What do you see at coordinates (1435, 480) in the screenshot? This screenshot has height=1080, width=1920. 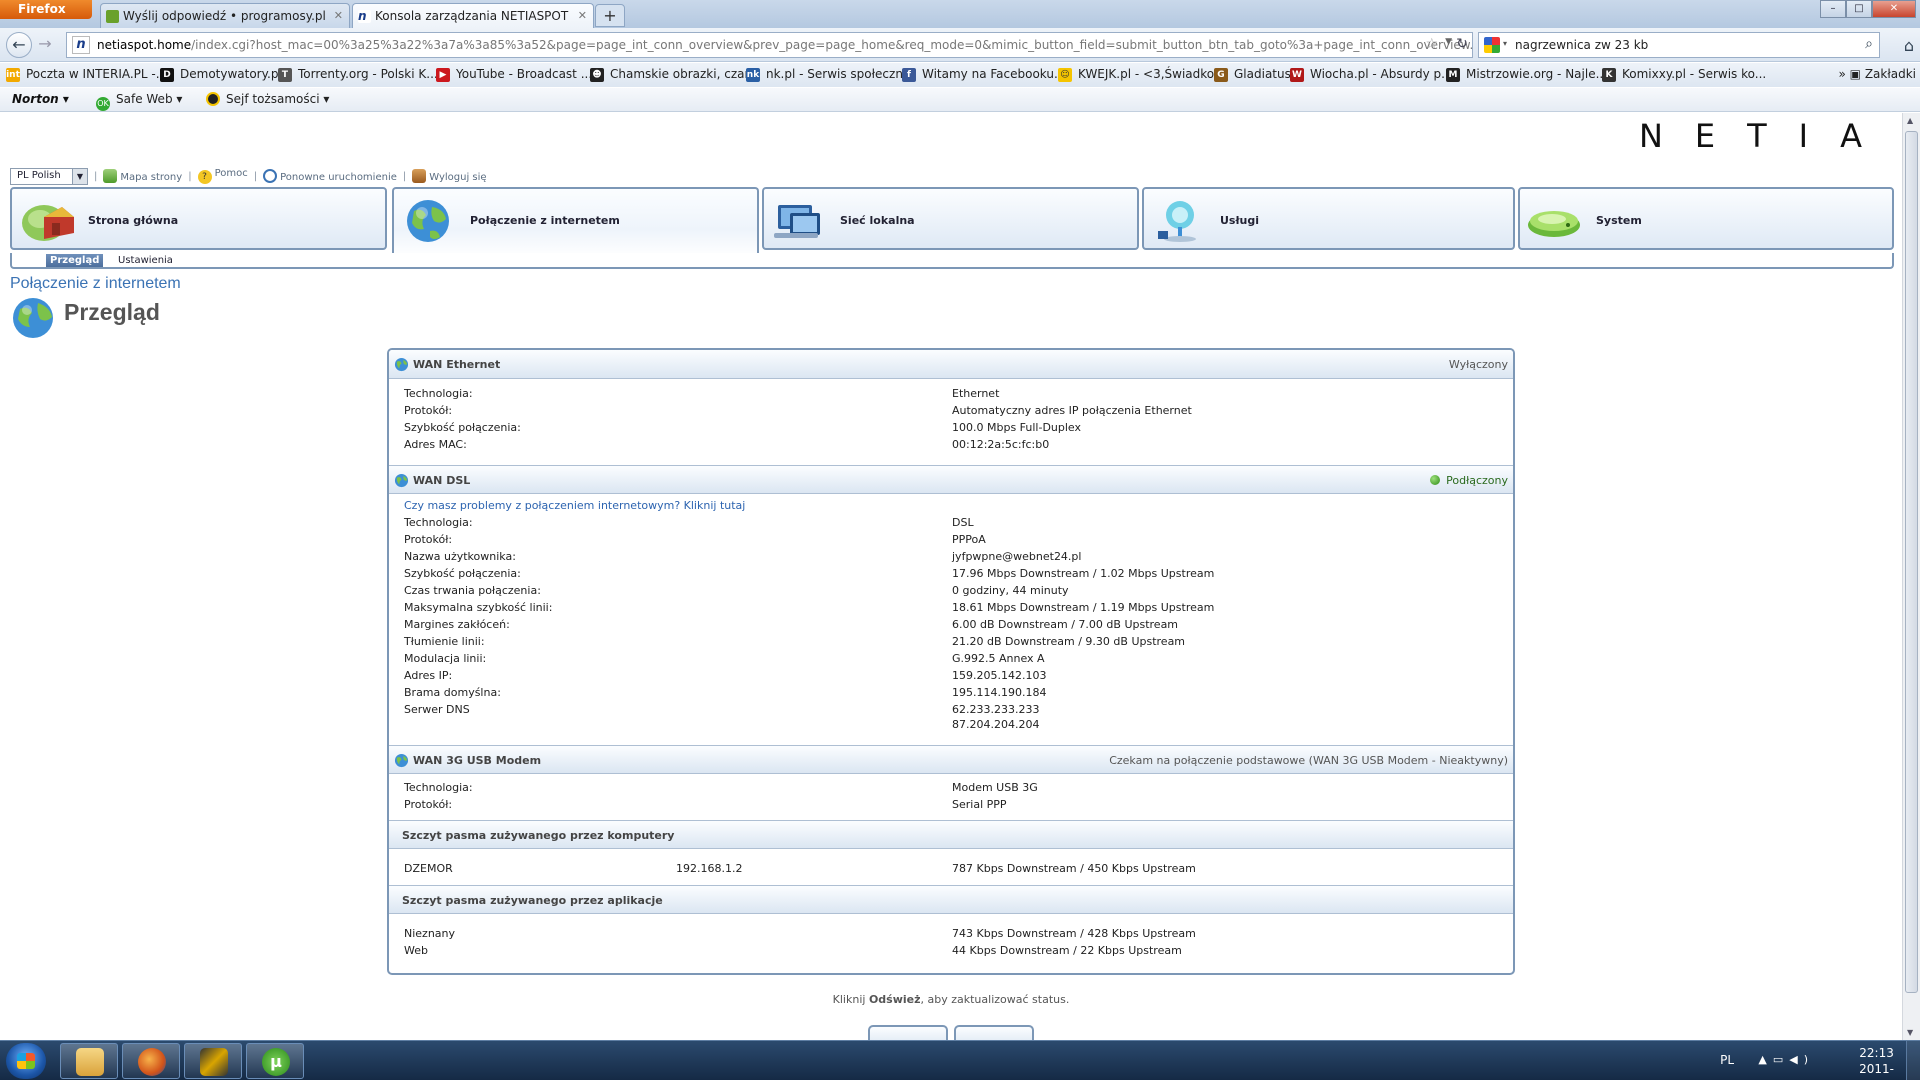 I see `connected-status-icon` at bounding box center [1435, 480].